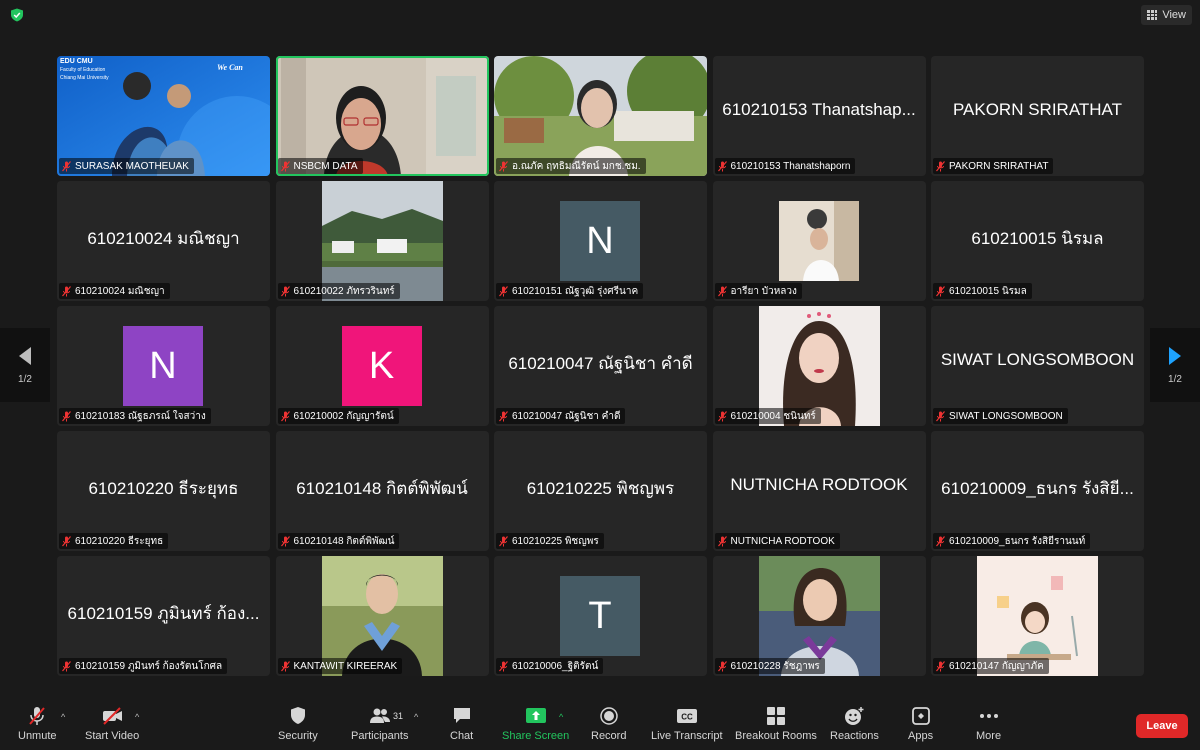 The image size is (1200, 750). Describe the element at coordinates (163, 488) in the screenshot. I see `participant-display-name: 610210220 ธีระยุทธ` at that location.